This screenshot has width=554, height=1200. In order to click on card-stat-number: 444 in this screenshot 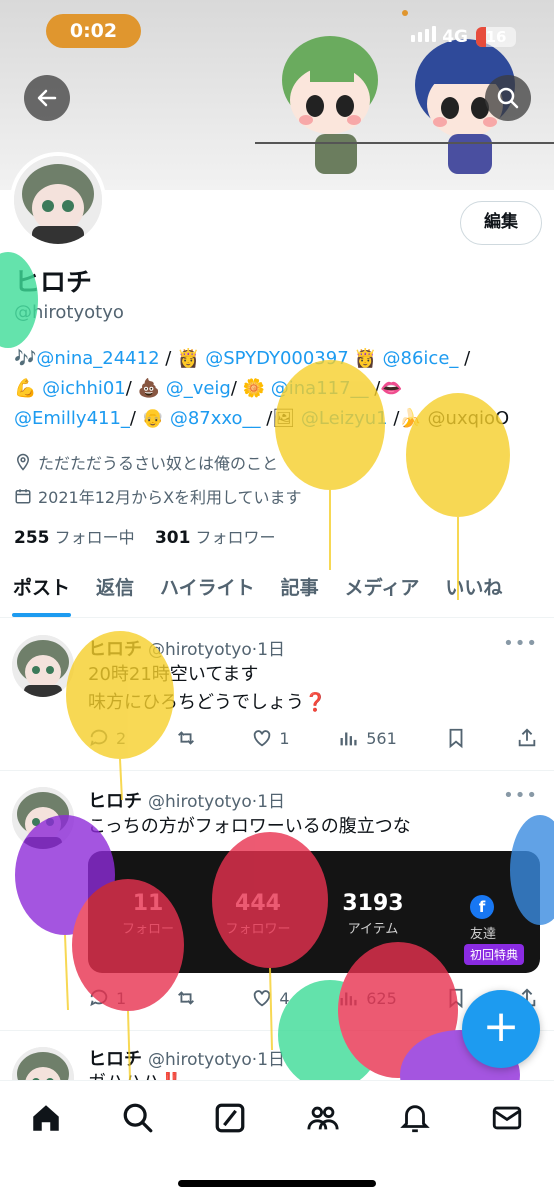, I will do `click(258, 903)`.